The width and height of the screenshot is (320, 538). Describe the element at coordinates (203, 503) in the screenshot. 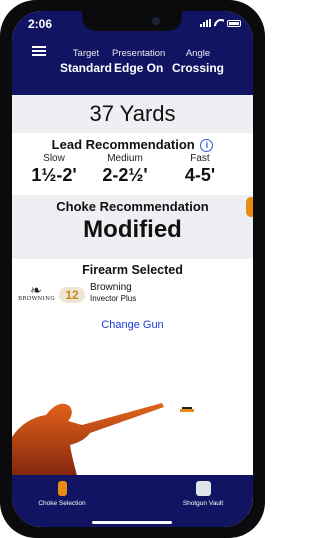

I see `tab-vault-label: Shotgun Vault` at that location.